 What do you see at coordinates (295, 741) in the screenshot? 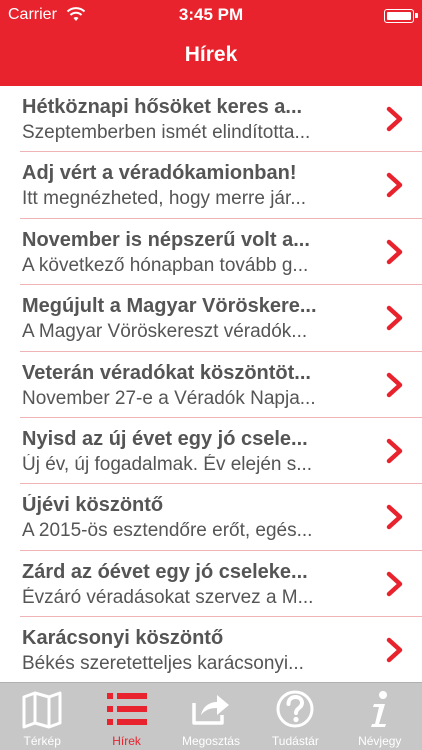
I see `tab-label: Tudástár` at bounding box center [295, 741].